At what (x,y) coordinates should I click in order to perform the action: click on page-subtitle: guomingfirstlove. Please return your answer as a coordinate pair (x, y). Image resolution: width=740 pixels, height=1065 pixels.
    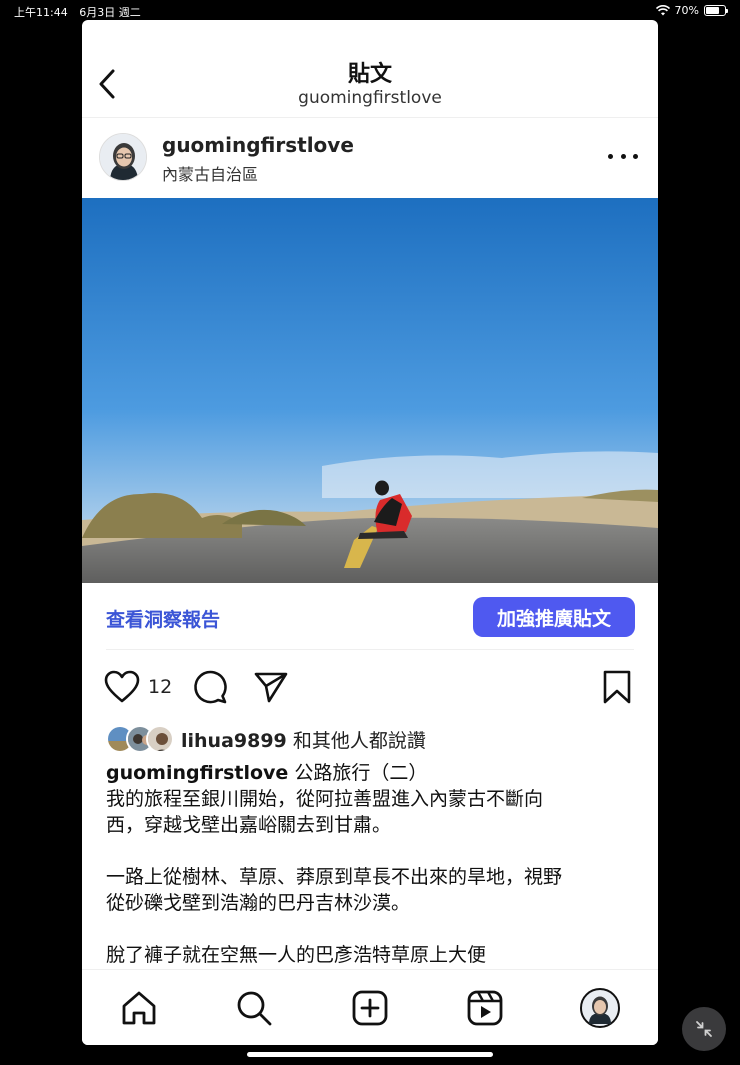
    Looking at the image, I should click on (370, 98).